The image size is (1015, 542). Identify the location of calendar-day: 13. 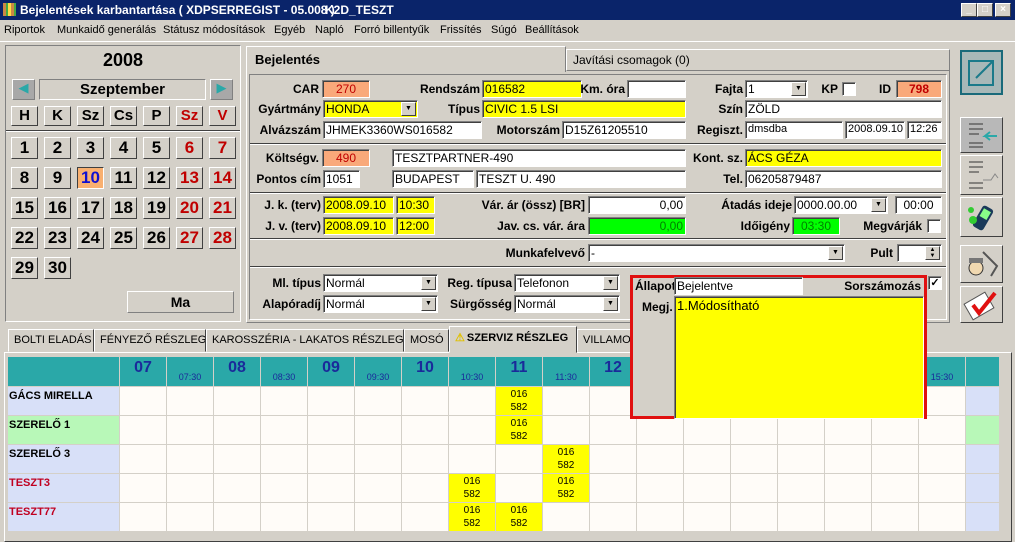
(189, 178).